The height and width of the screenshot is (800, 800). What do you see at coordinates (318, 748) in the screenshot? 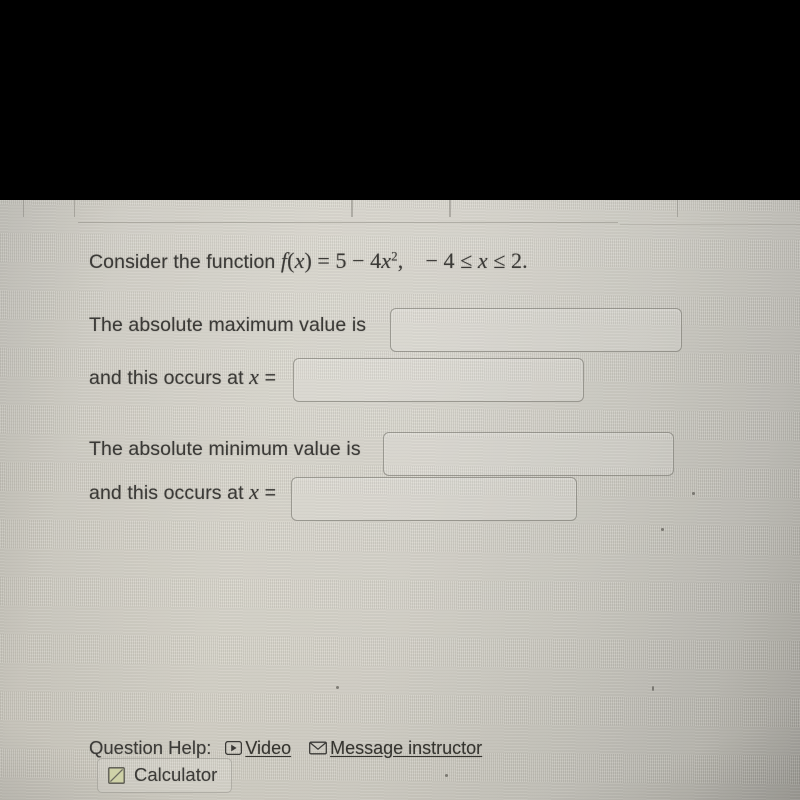
I see `envelope-icon` at bounding box center [318, 748].